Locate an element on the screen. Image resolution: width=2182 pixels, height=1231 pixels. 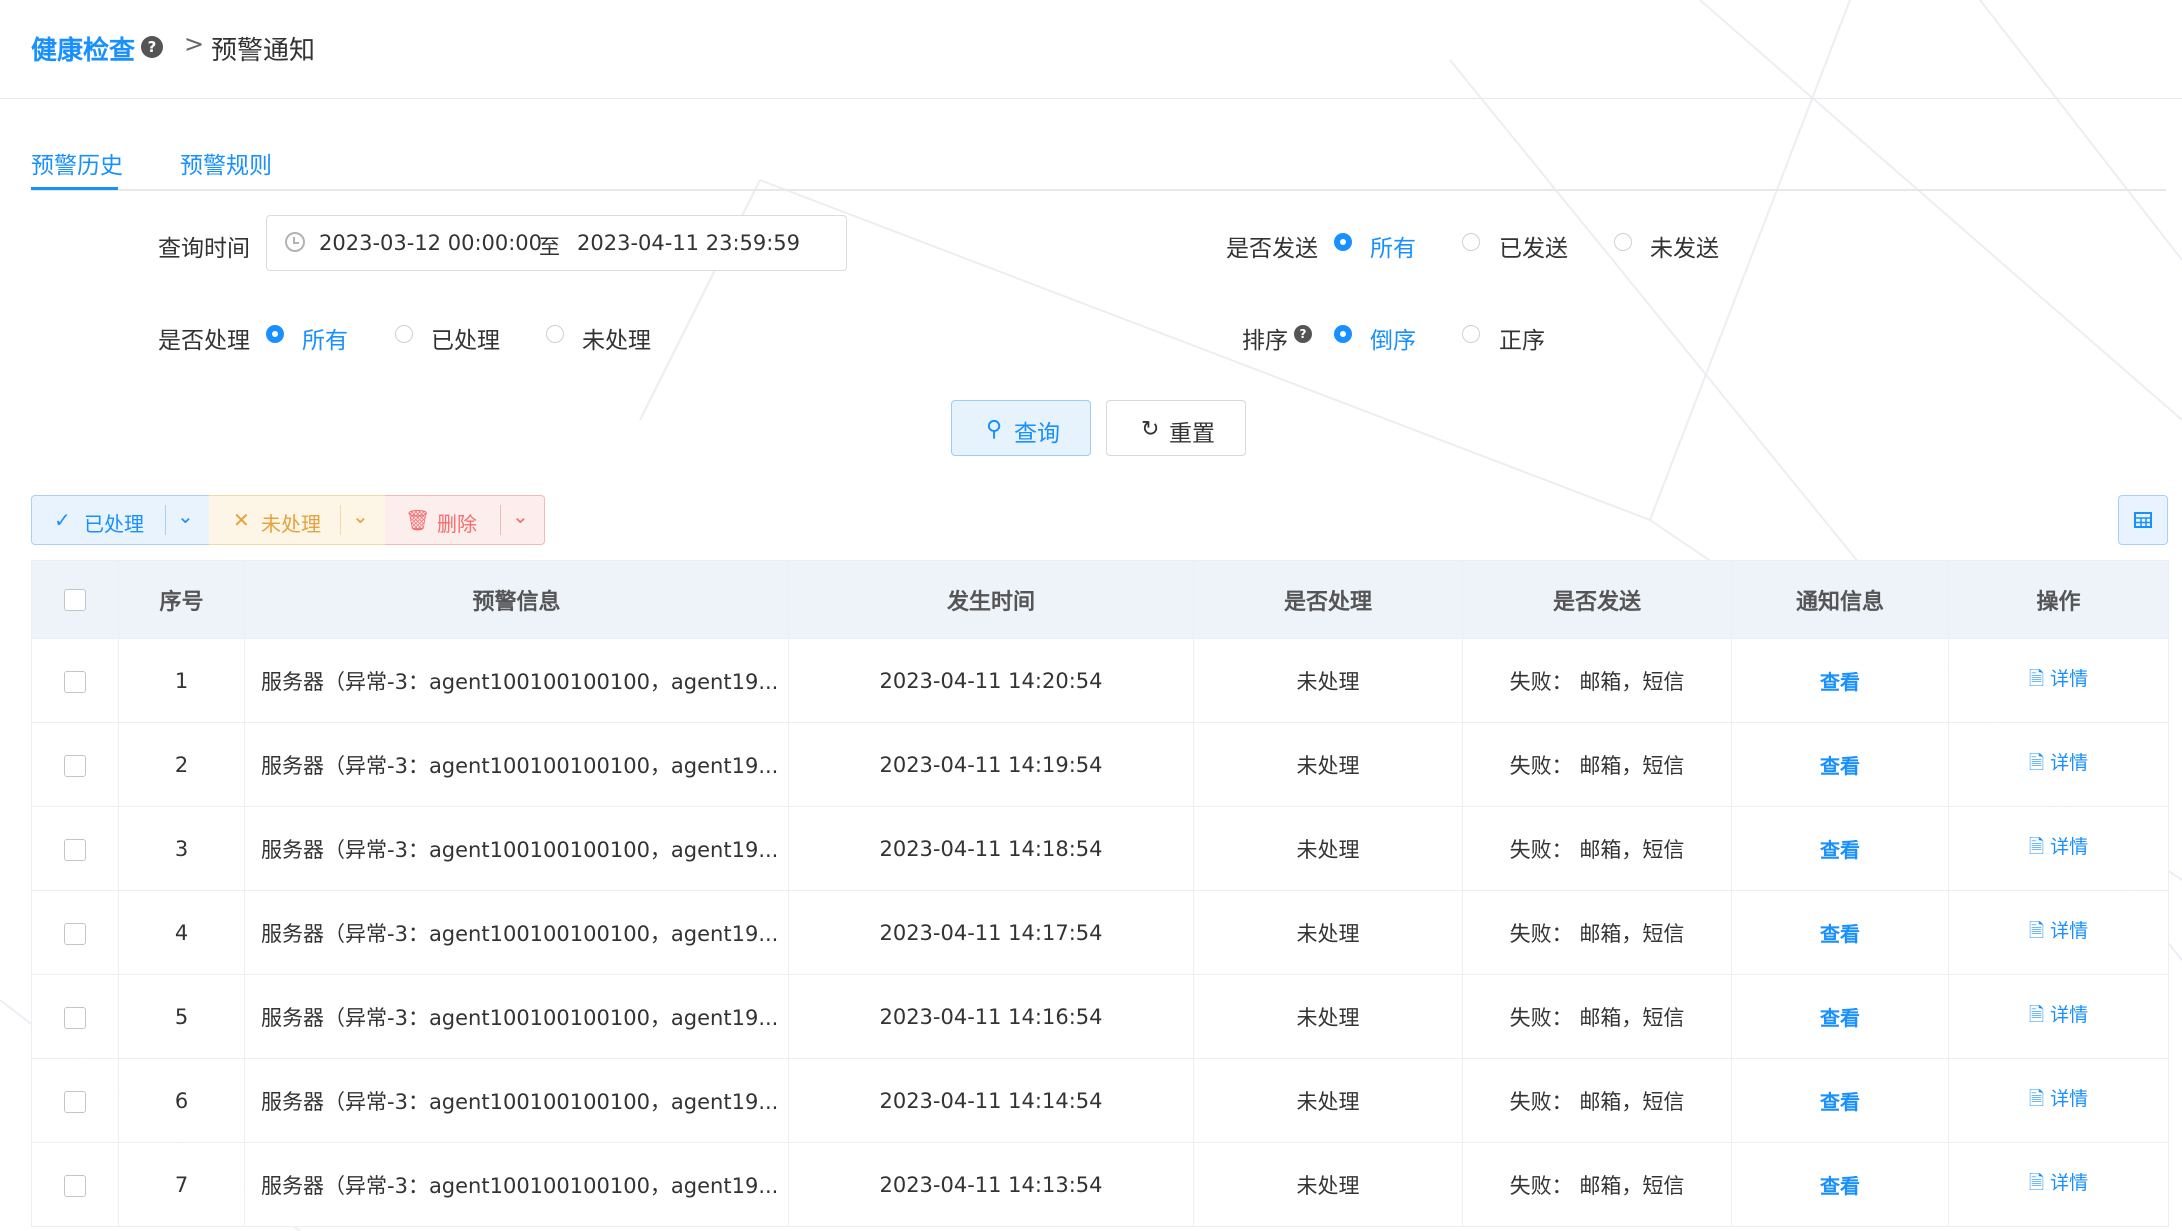
start-date: 2023-03-12 00:00:00 is located at coordinates (430, 243).